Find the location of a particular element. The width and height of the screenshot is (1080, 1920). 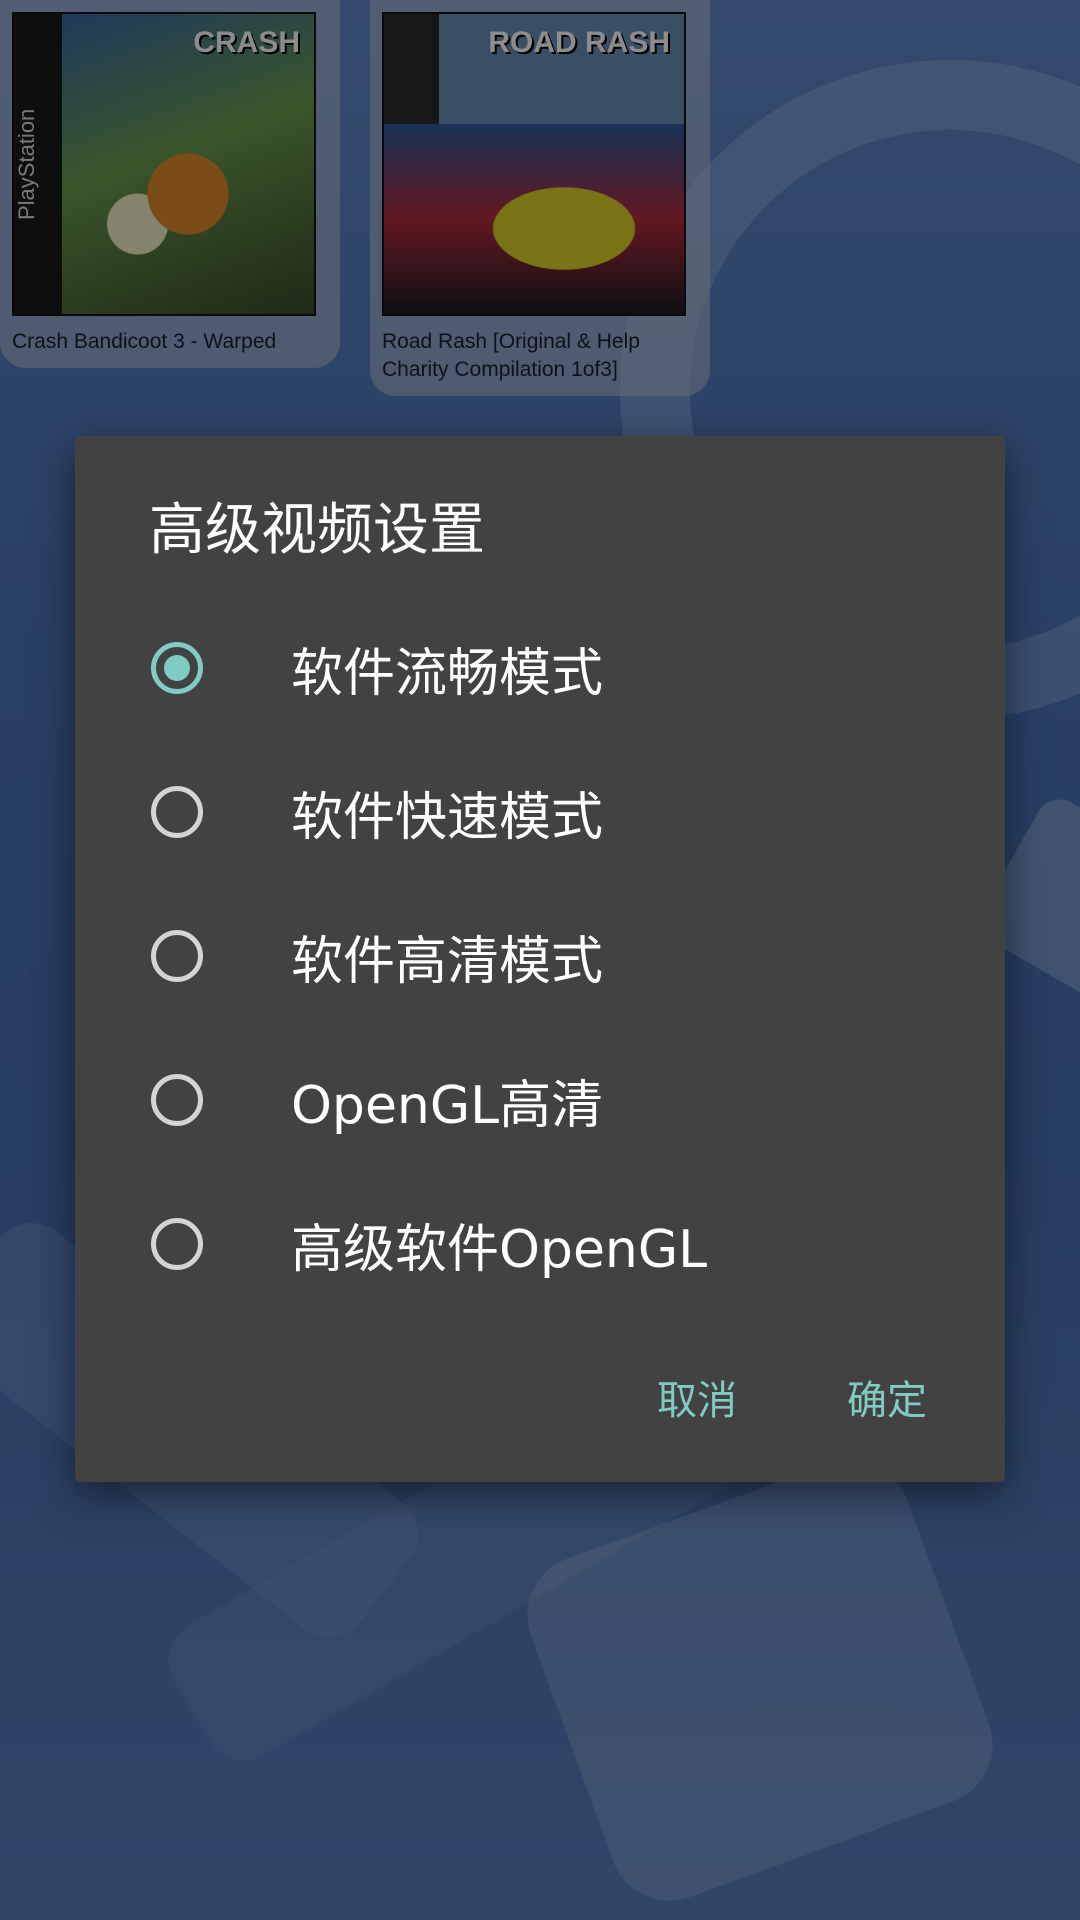

option-label: OpenGL高清 is located at coordinates (447, 1105).